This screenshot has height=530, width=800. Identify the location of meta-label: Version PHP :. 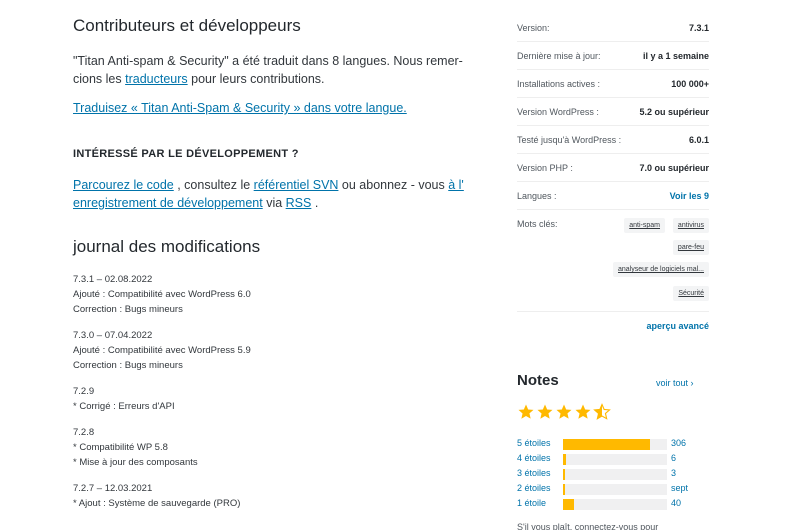
(545, 168).